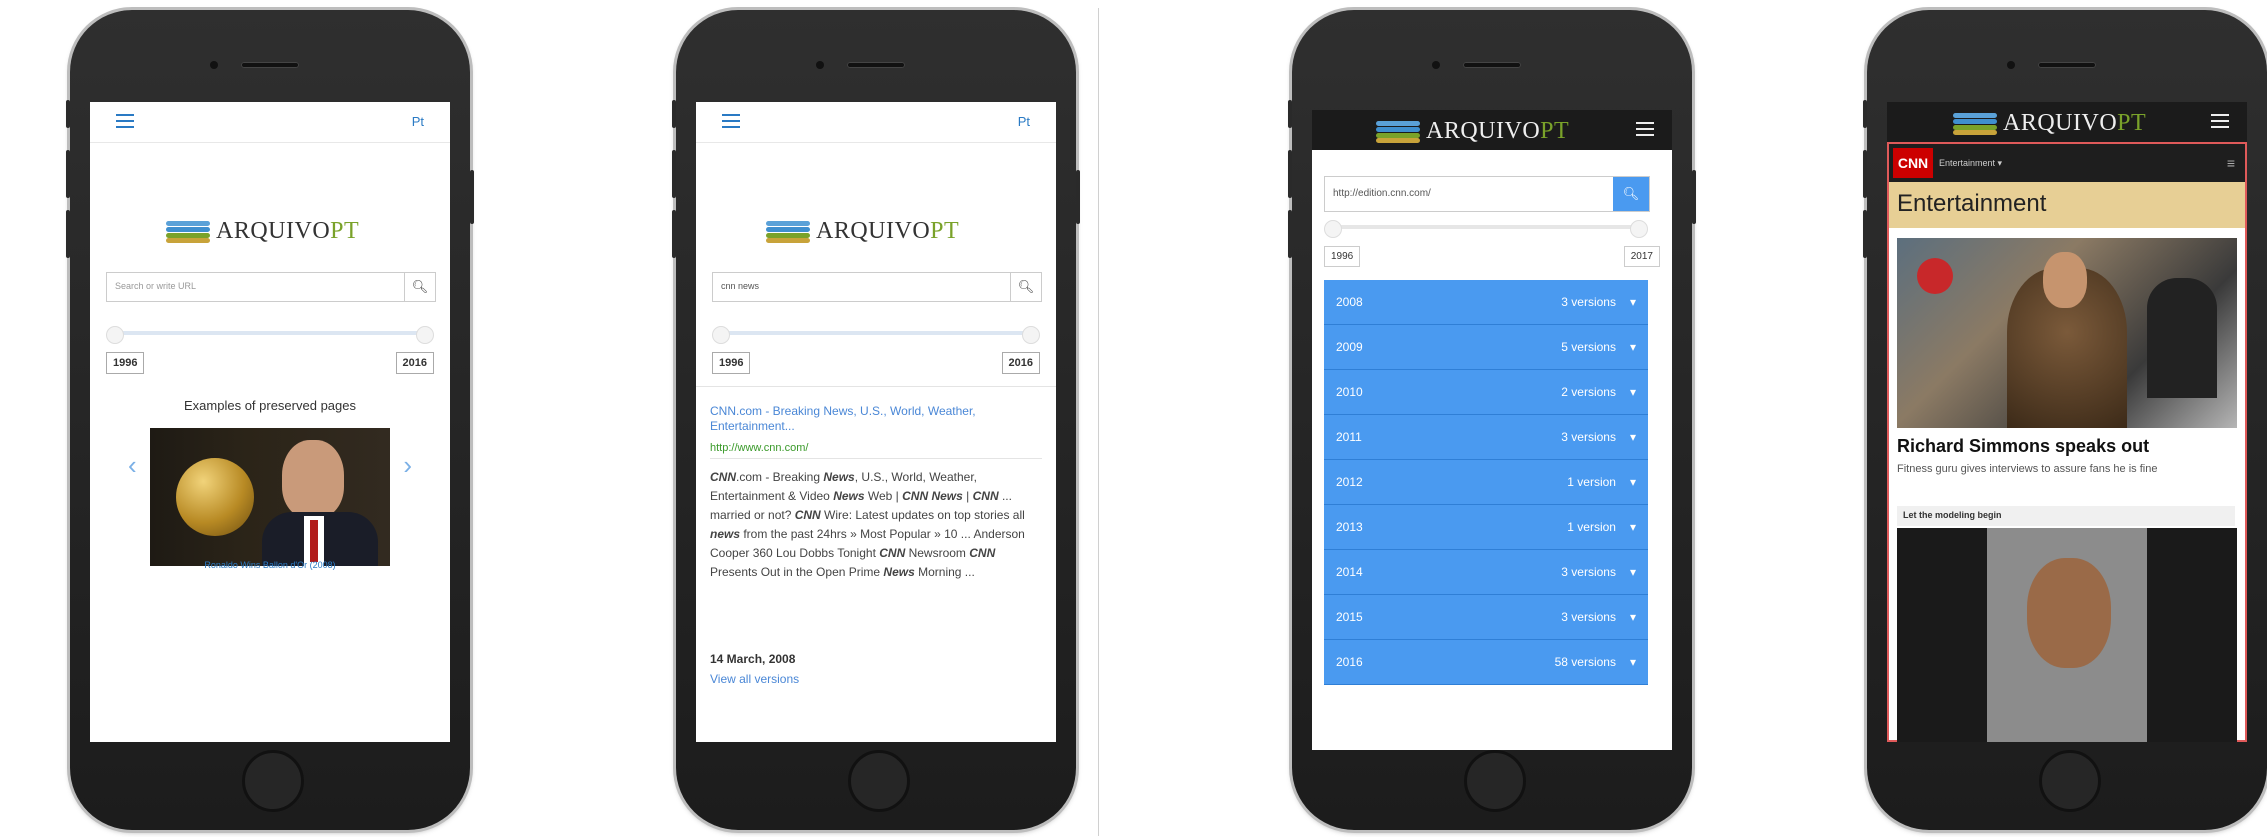 The image size is (2267, 837). I want to click on cnn-nav-bar: CNN Entertainment ▾ ≡, so click(2067, 163).